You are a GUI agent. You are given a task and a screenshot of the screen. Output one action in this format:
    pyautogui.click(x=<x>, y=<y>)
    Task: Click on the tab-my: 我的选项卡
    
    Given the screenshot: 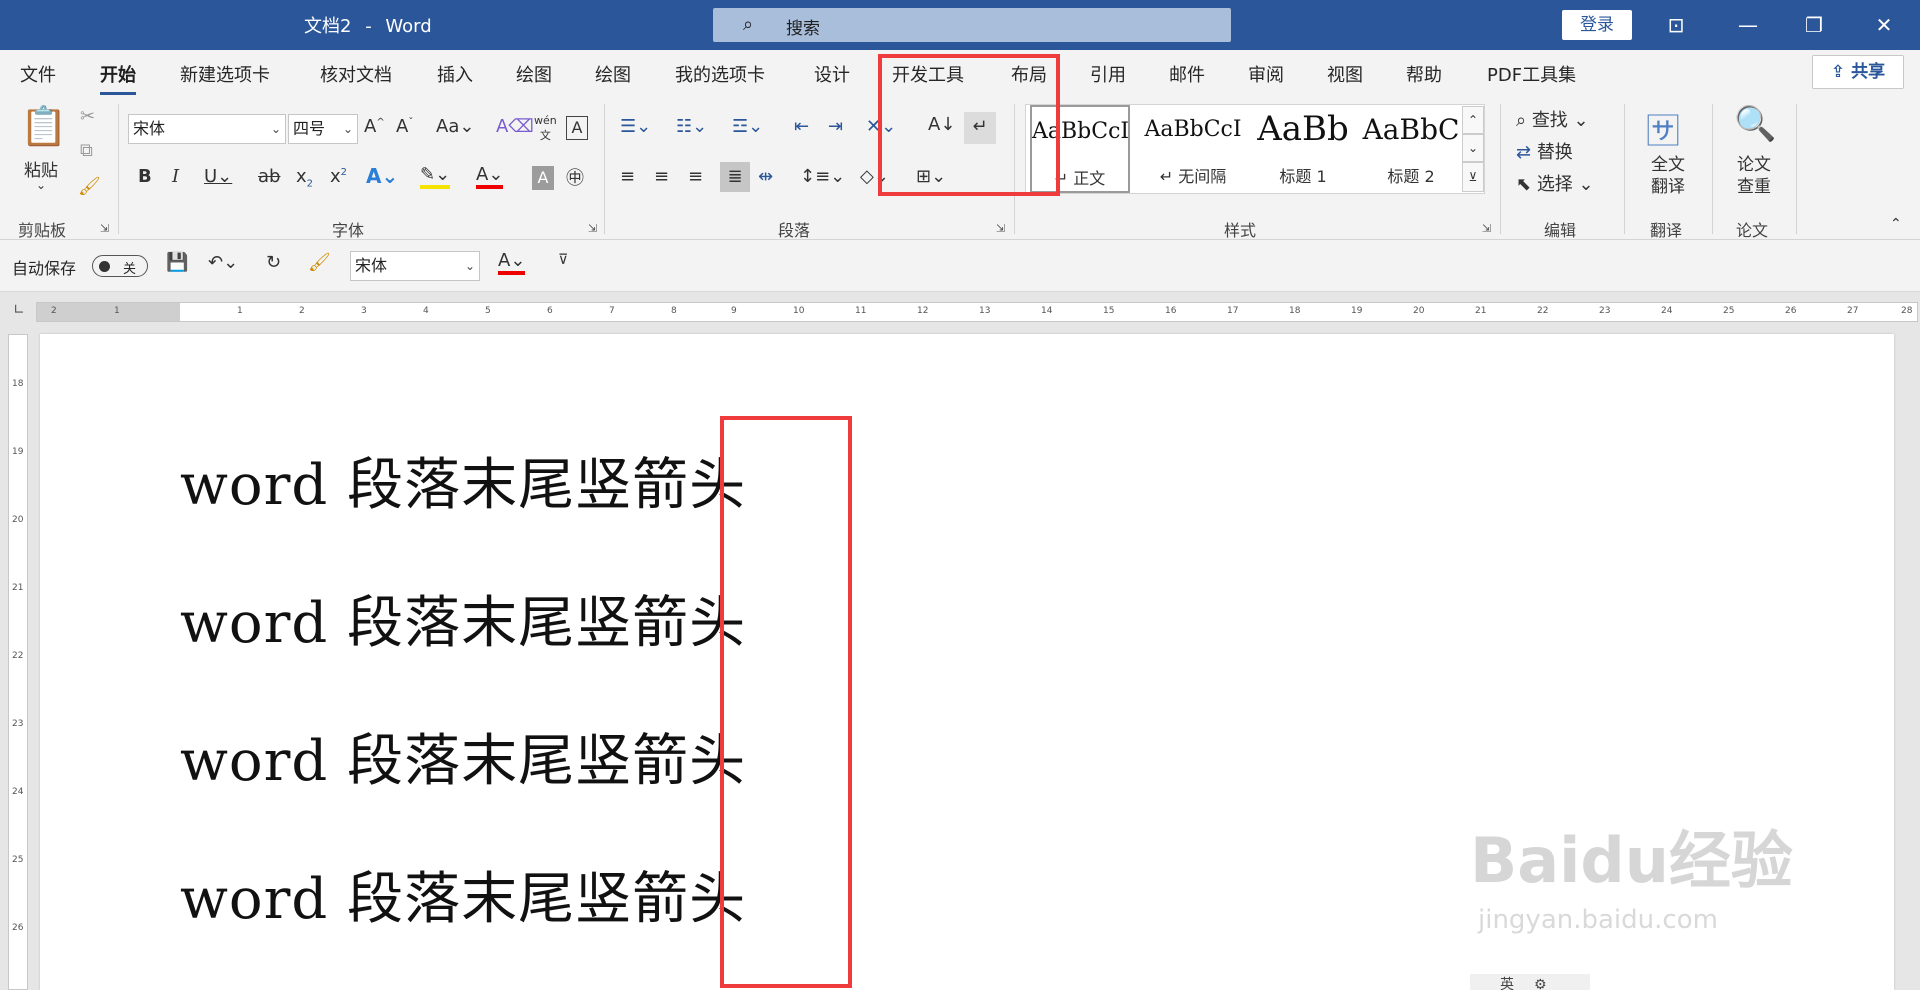 What is the action you would take?
    pyautogui.click(x=720, y=74)
    